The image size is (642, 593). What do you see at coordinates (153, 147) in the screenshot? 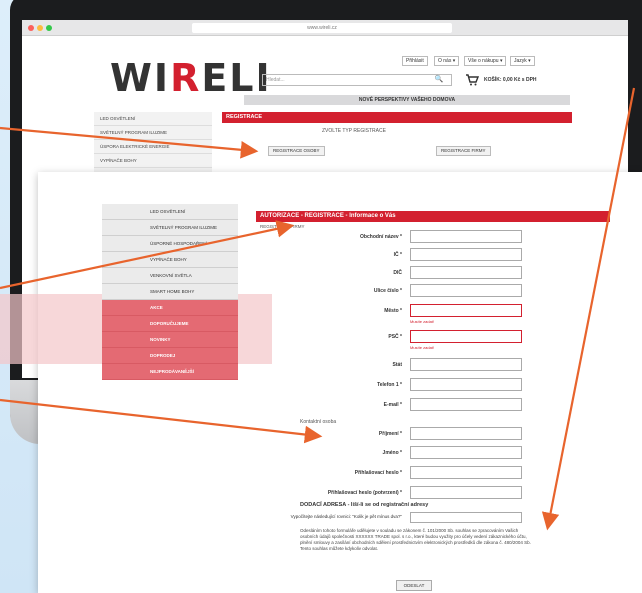
I see `sidebar-item-energy-saving: Úspora elektrické energie` at bounding box center [153, 147].